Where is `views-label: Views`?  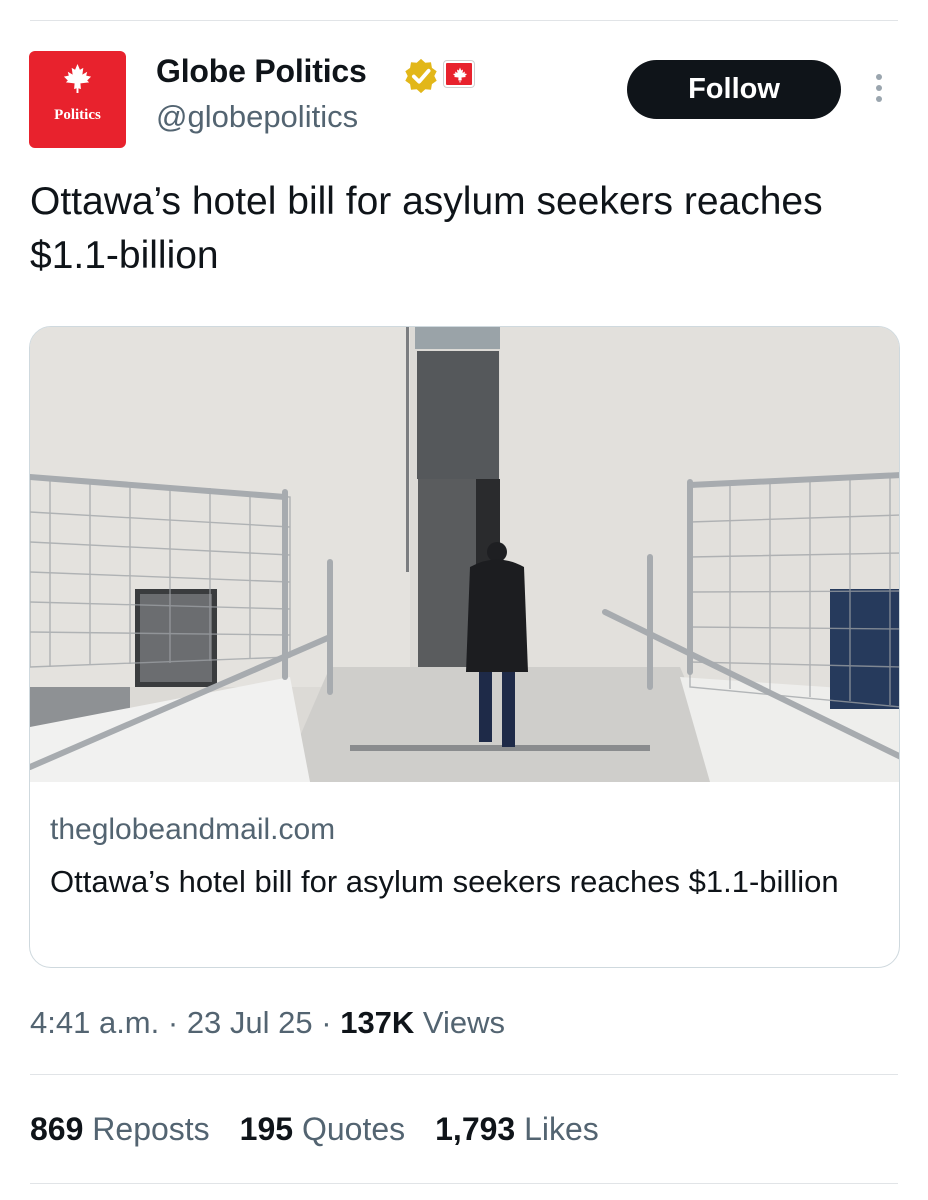 views-label: Views is located at coordinates (460, 1022).